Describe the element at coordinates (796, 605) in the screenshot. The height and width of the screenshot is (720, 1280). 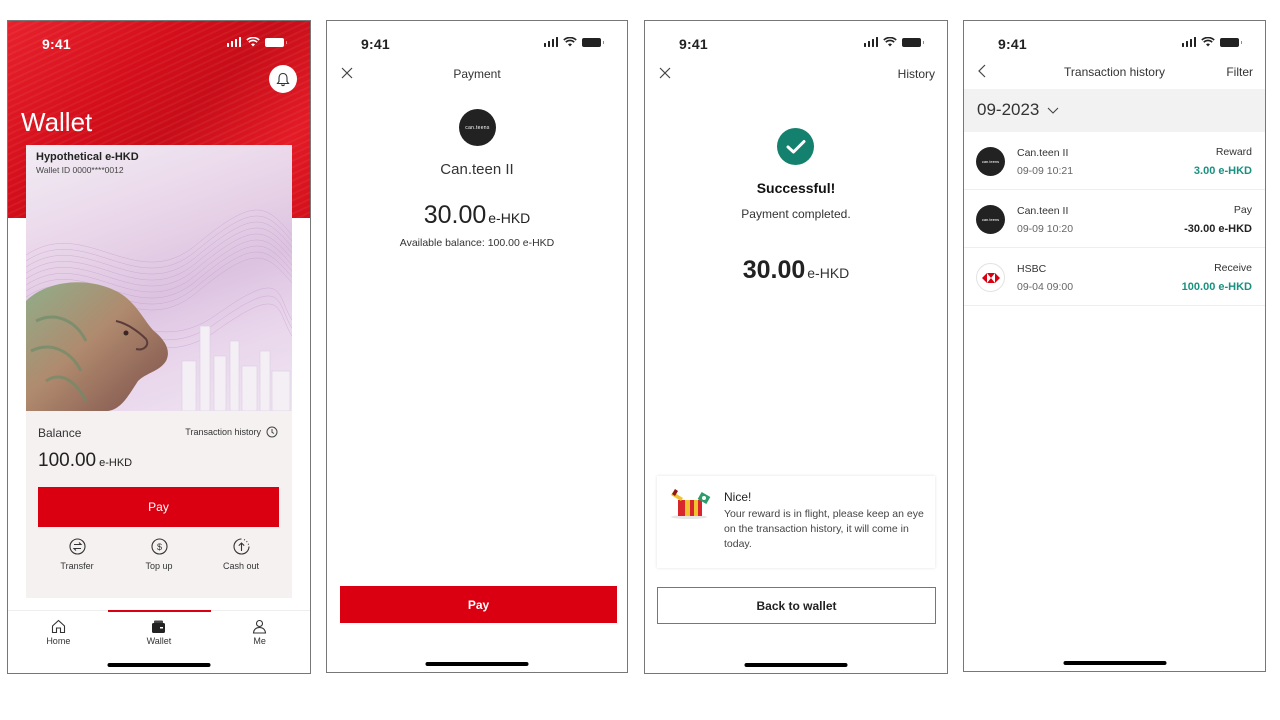
I see `back-to-wallet-button: Back to wallet` at that location.